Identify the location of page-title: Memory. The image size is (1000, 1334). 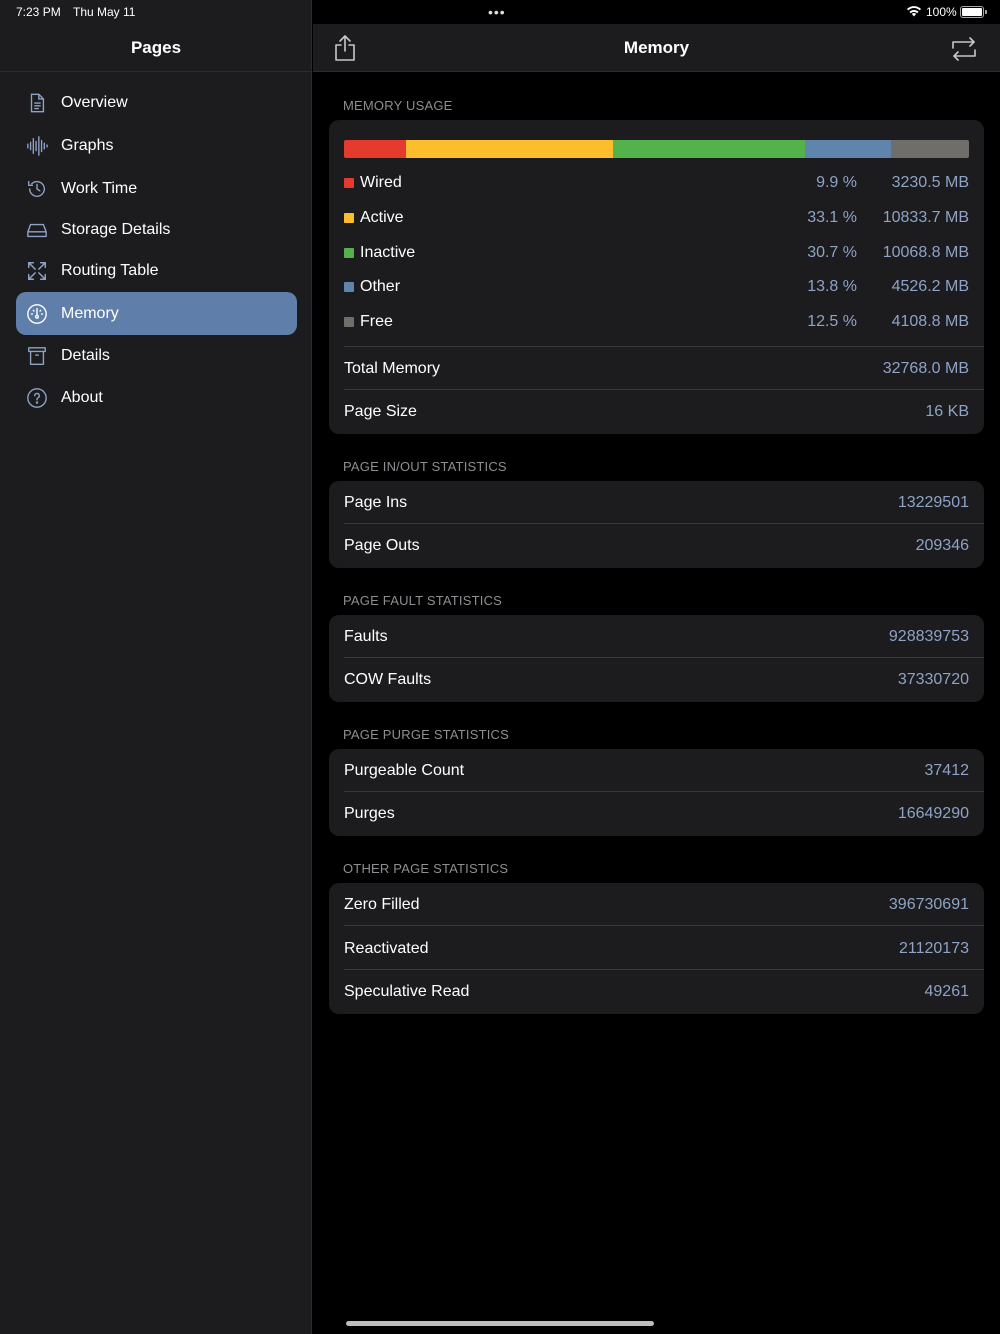
(656, 47).